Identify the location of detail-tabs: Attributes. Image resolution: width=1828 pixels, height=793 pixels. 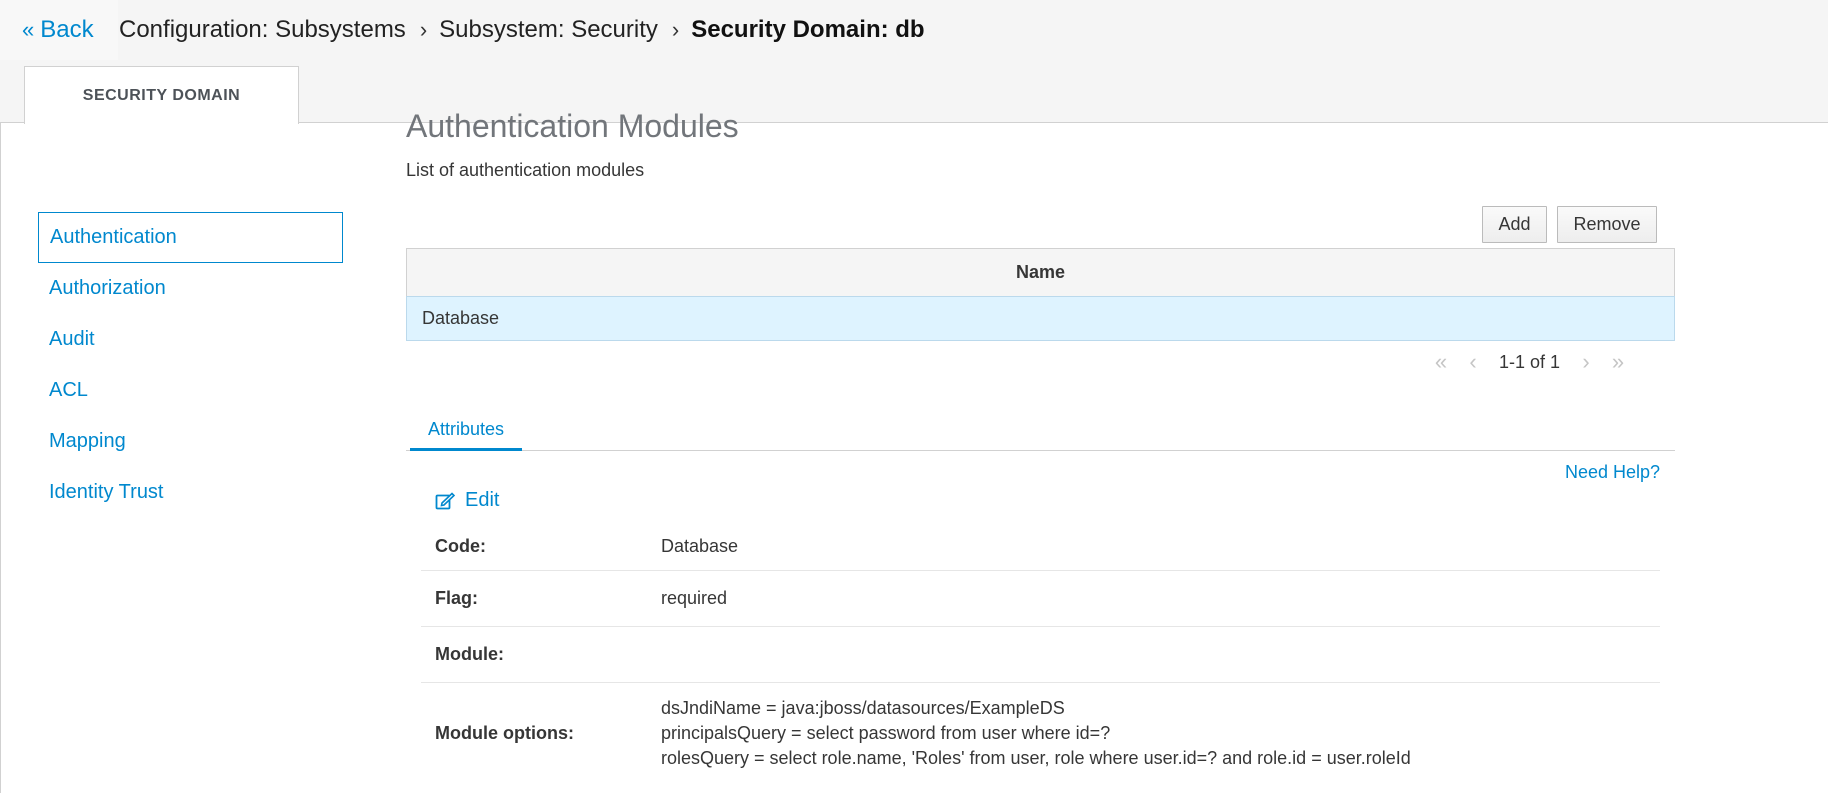
(1040, 430).